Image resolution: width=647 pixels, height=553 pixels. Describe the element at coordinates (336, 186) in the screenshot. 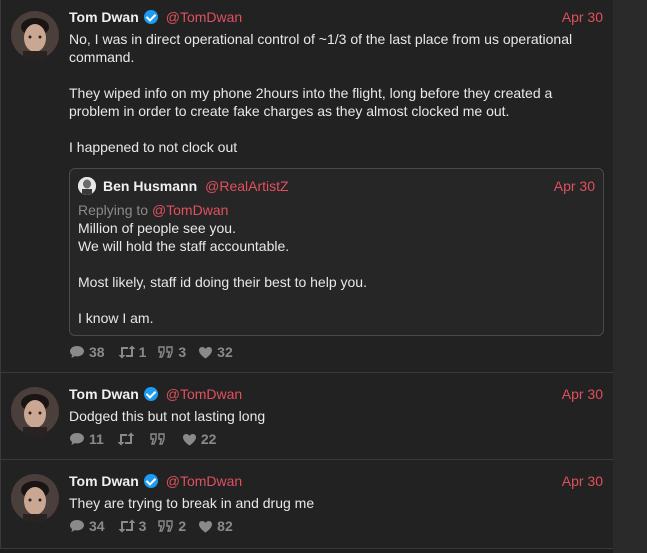

I see `quote-header: Ben Husmann @RealArtistZ Apr 30` at that location.